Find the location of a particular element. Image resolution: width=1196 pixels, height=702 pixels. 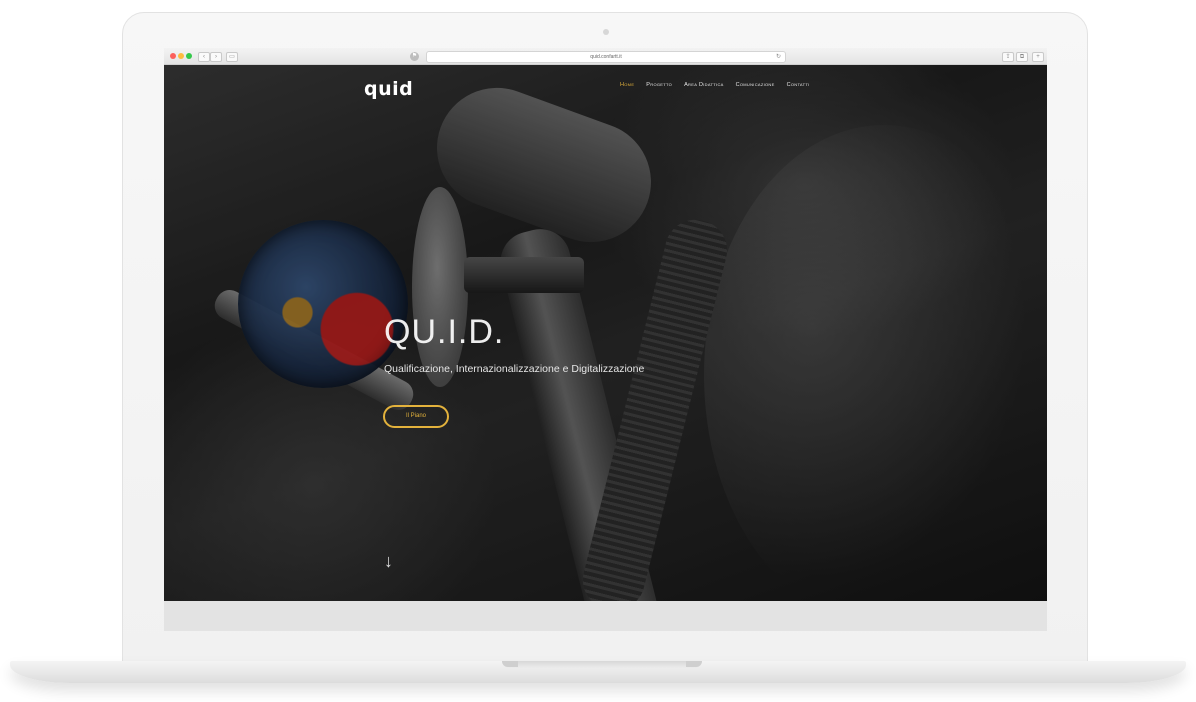

address-bar: quid.confartt.it ↻ is located at coordinates (606, 57).